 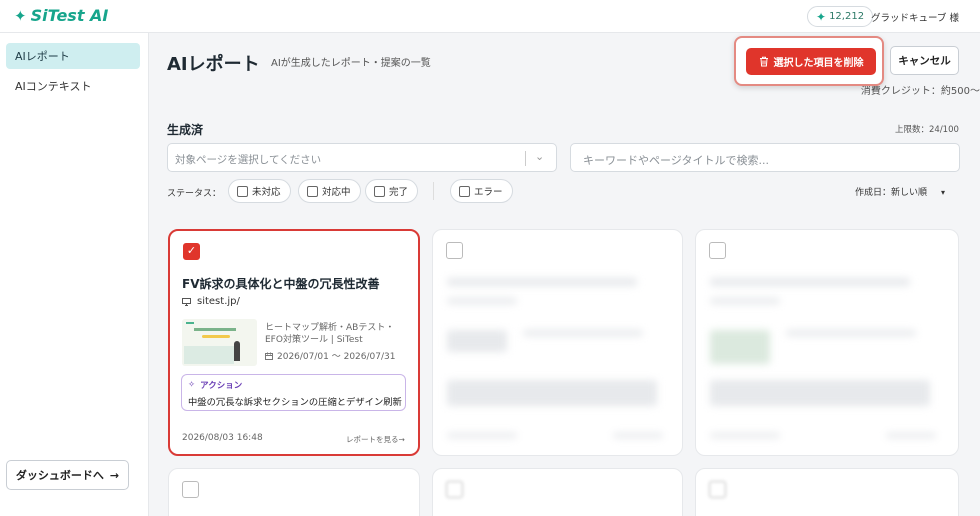 What do you see at coordinates (218, 301) in the screenshot?
I see `card-url-text: sitest.jp/` at bounding box center [218, 301].